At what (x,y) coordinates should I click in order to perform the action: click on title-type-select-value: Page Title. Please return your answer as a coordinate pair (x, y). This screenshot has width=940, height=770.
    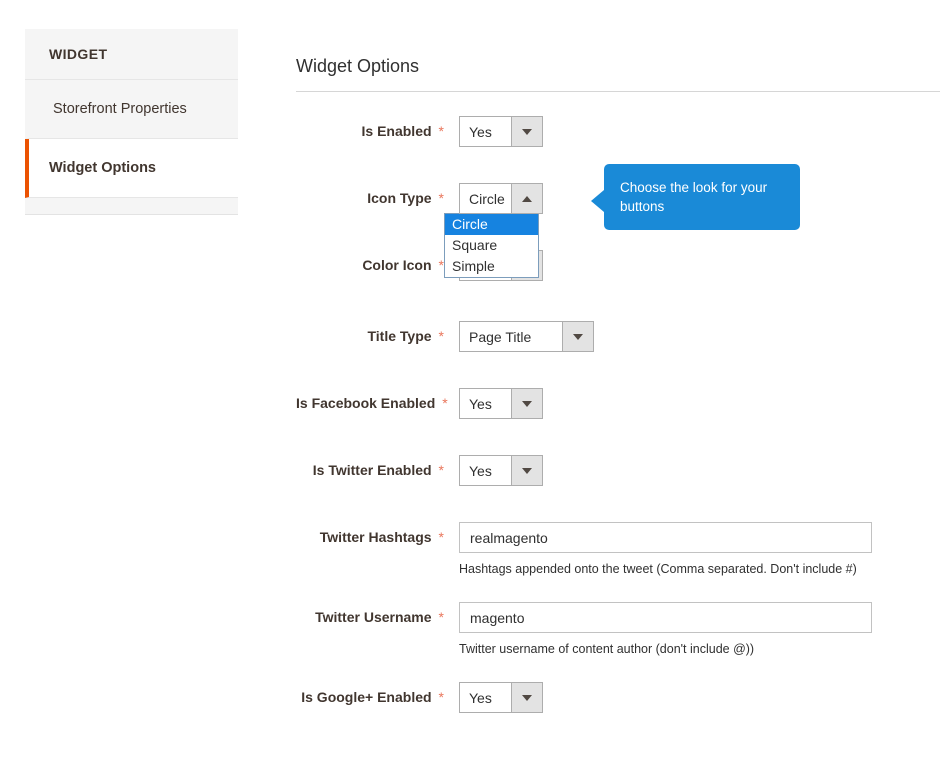
    Looking at the image, I should click on (511, 336).